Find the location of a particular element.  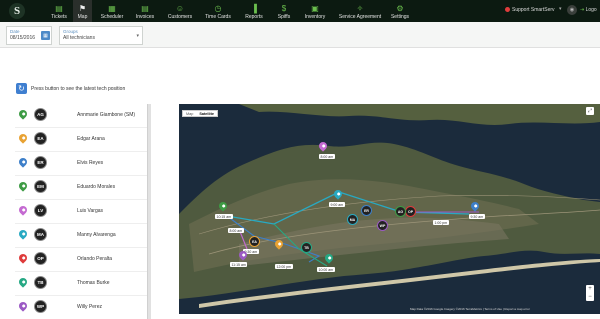

tech-row: ER Elvis Reyes is located at coordinates (81, 164).